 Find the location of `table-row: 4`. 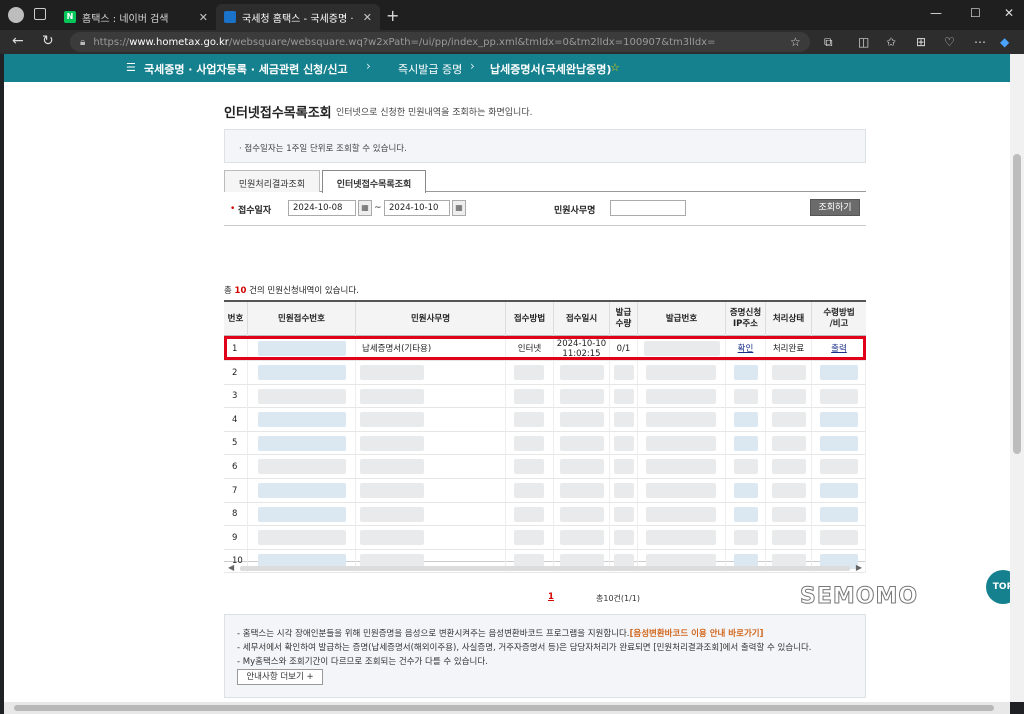

table-row: 4 is located at coordinates (545, 420).